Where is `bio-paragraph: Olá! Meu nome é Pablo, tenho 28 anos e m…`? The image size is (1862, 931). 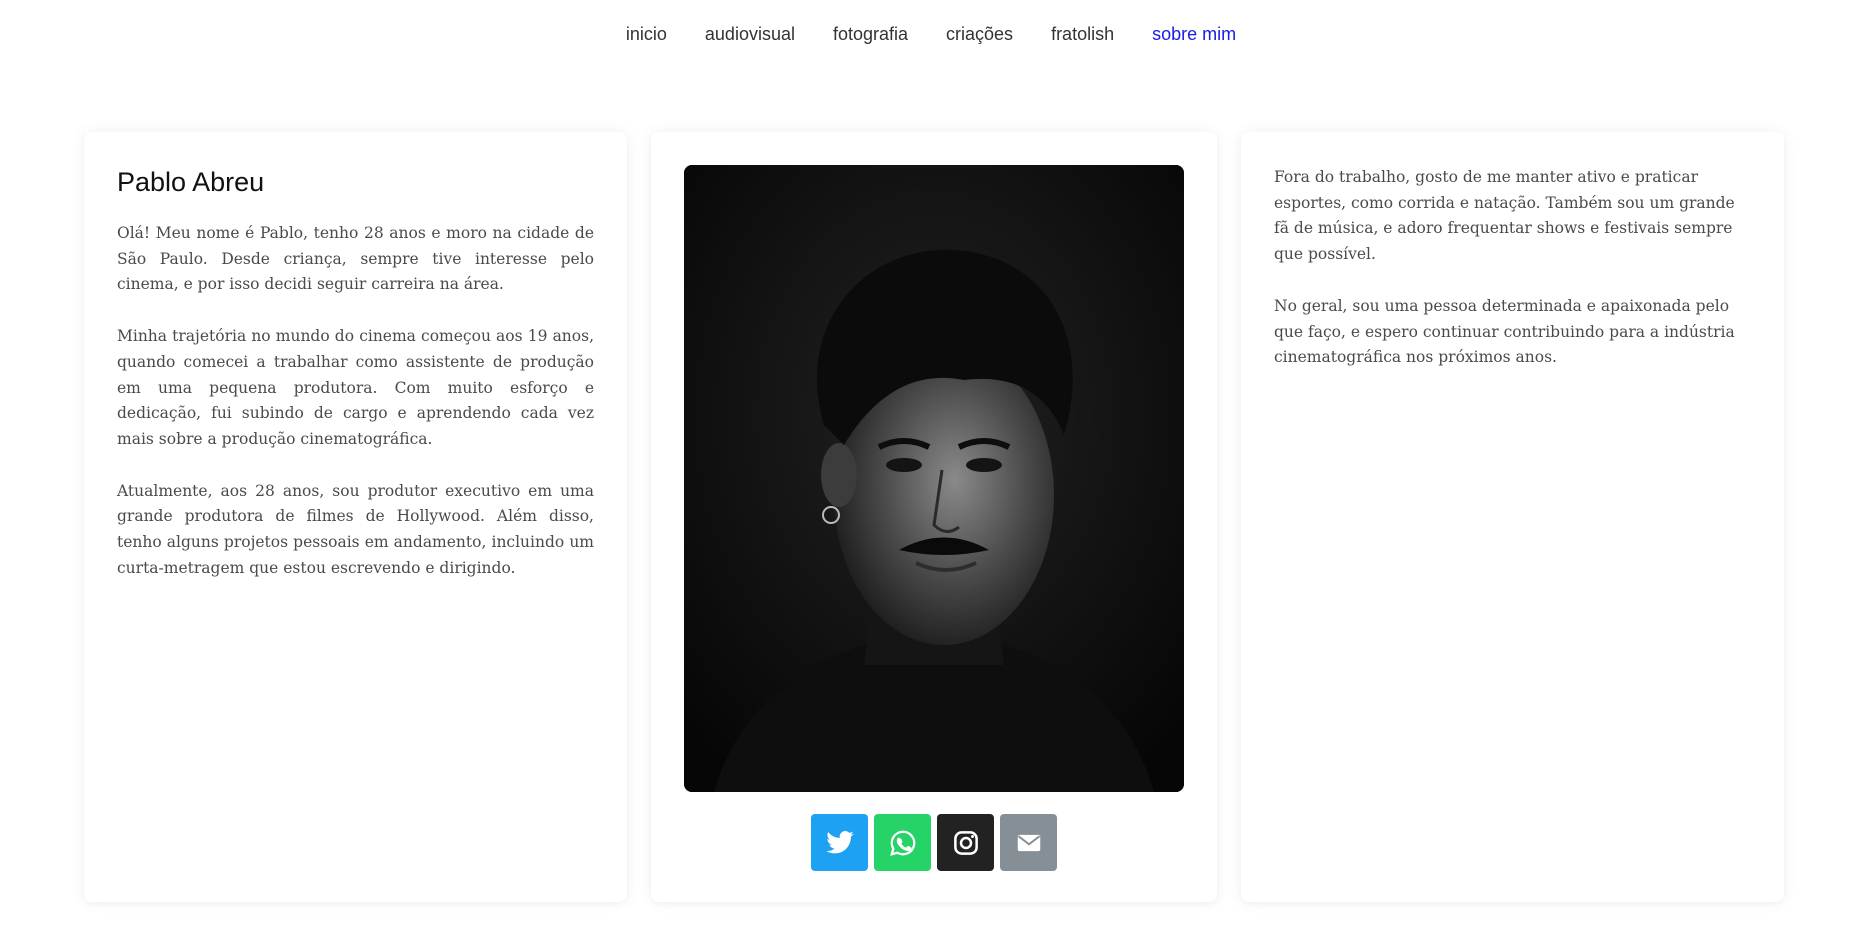 bio-paragraph: Olá! Meu nome é Pablo, tenho 28 anos e m… is located at coordinates (355, 259).